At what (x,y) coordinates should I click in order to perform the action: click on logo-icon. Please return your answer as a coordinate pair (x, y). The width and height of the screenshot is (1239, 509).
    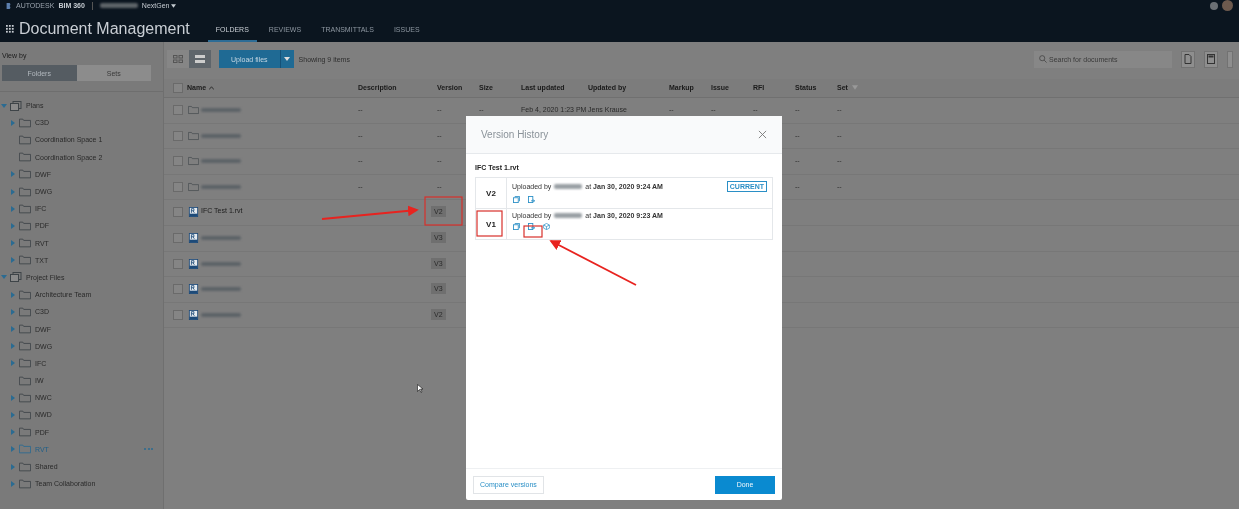
    Looking at the image, I should click on (9, 5).